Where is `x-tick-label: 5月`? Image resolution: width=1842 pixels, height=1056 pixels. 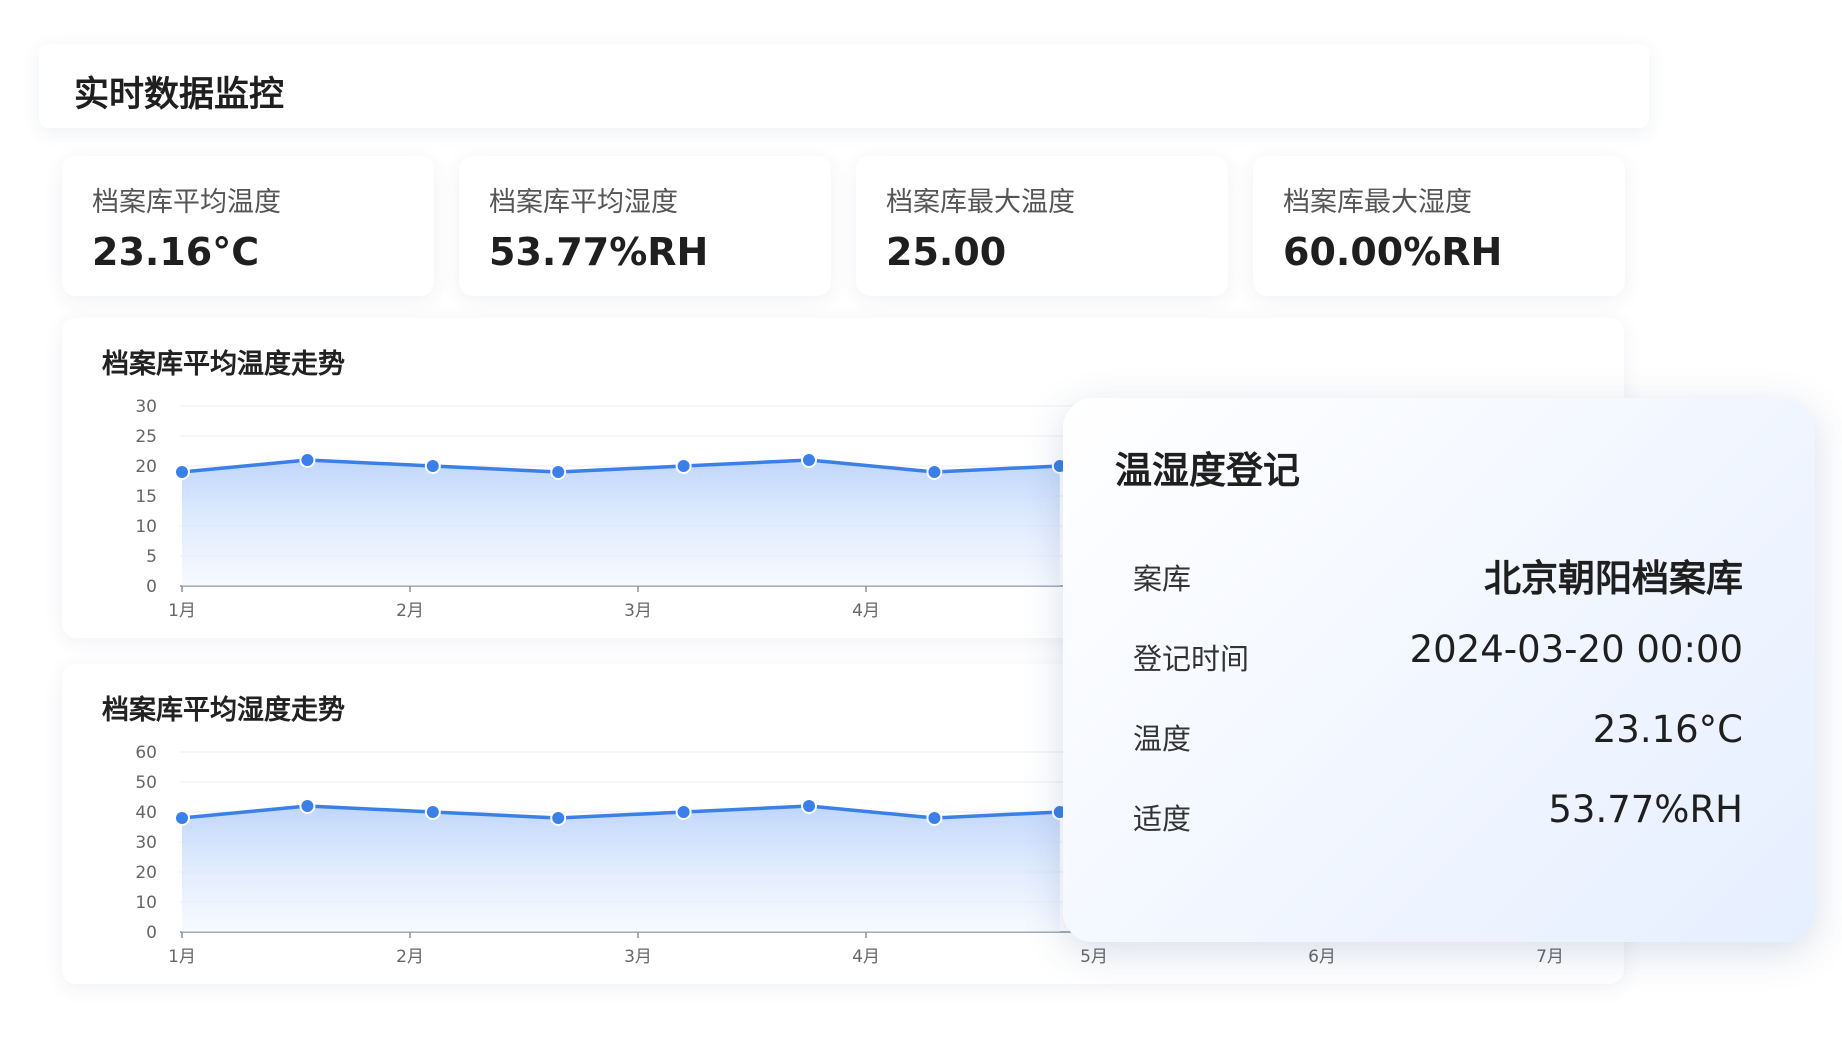
x-tick-label: 5月 is located at coordinates (1094, 957).